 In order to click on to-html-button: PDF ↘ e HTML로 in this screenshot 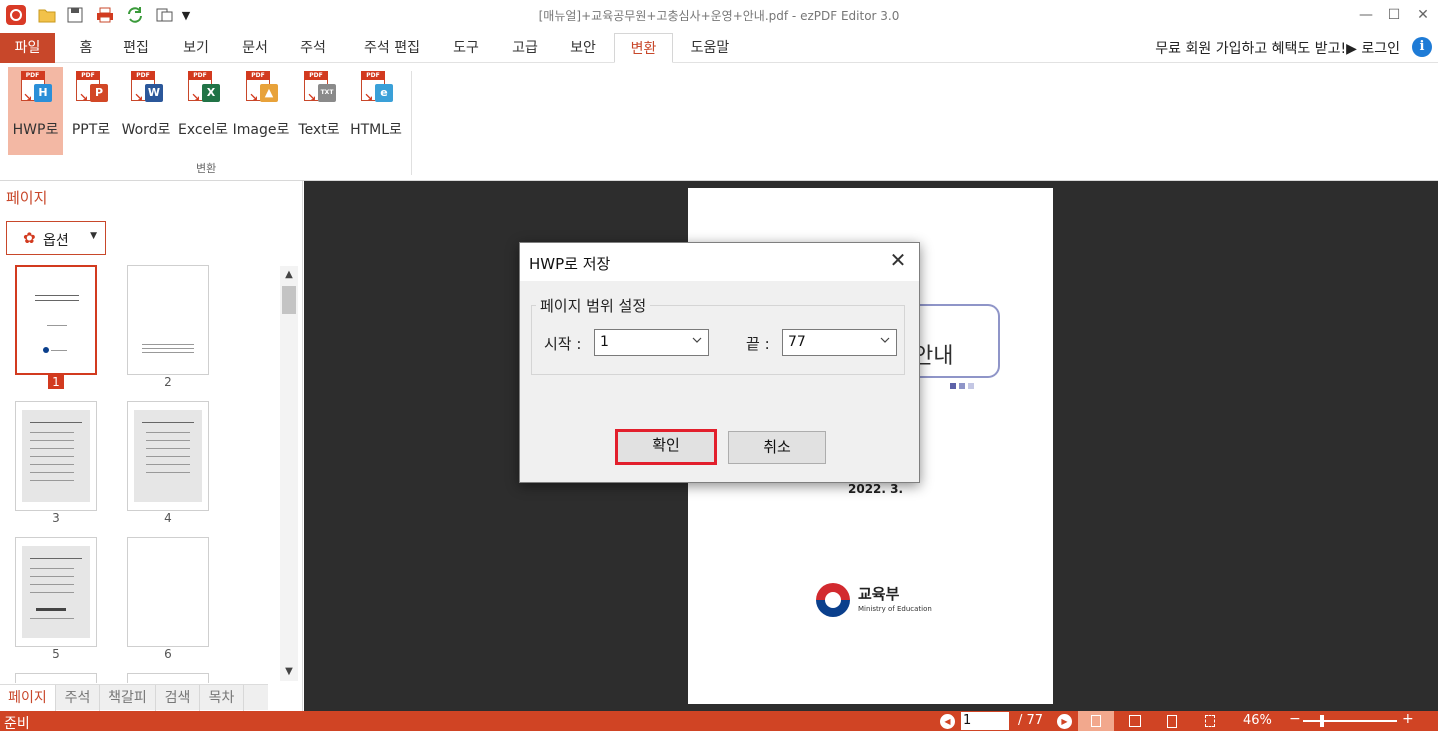, I will do `click(376, 111)`.